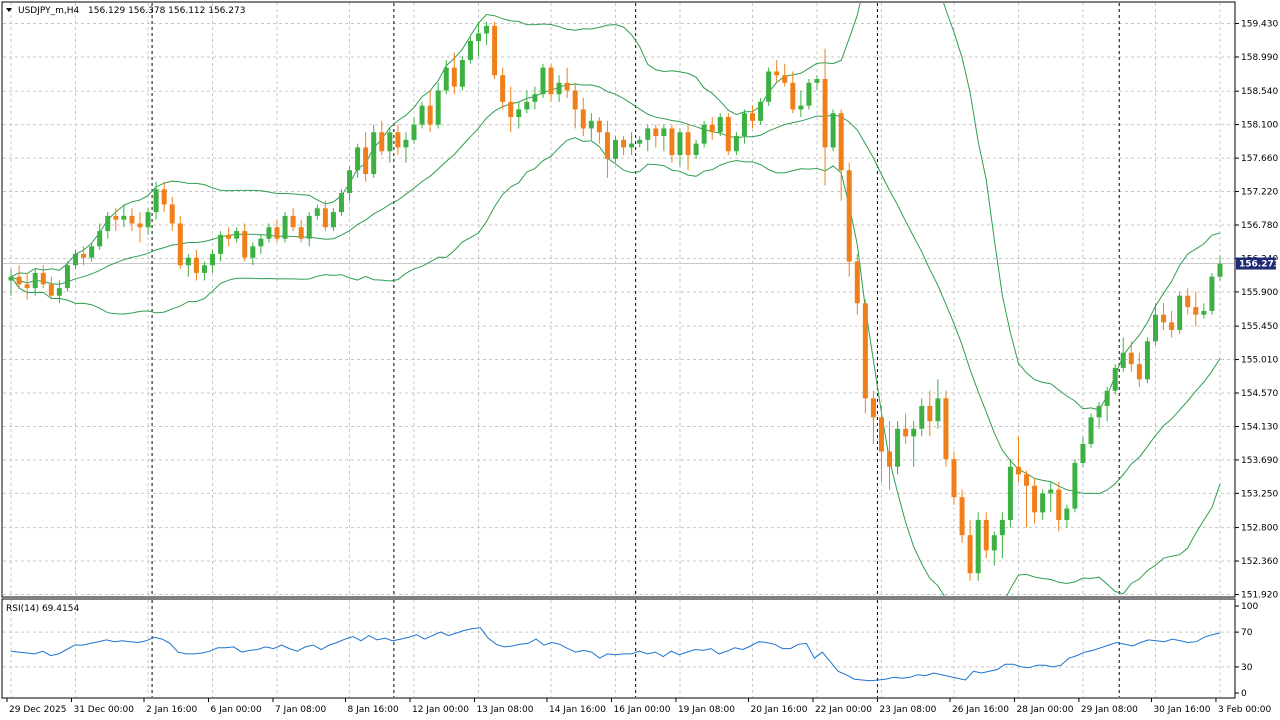 This screenshot has width=1280, height=720. What do you see at coordinates (1259, 427) in the screenshot?
I see `price-tick-label: 154.130` at bounding box center [1259, 427].